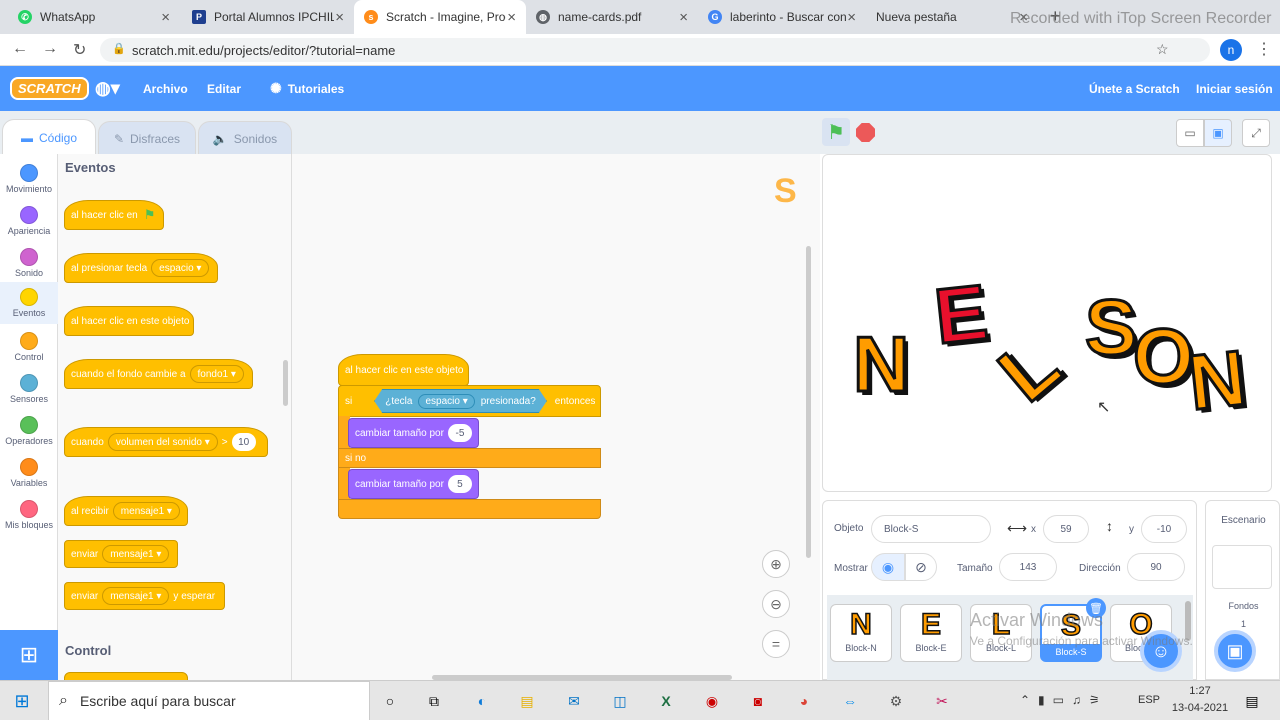 The height and width of the screenshot is (720, 1280). What do you see at coordinates (776, 564) in the screenshot?
I see `zoom-in-icon: ⊕` at bounding box center [776, 564].